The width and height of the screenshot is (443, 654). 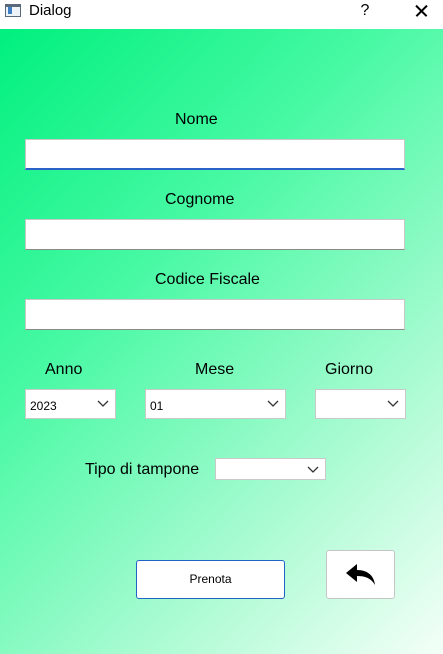 What do you see at coordinates (349, 369) in the screenshot?
I see `giorno-label: Giorno` at bounding box center [349, 369].